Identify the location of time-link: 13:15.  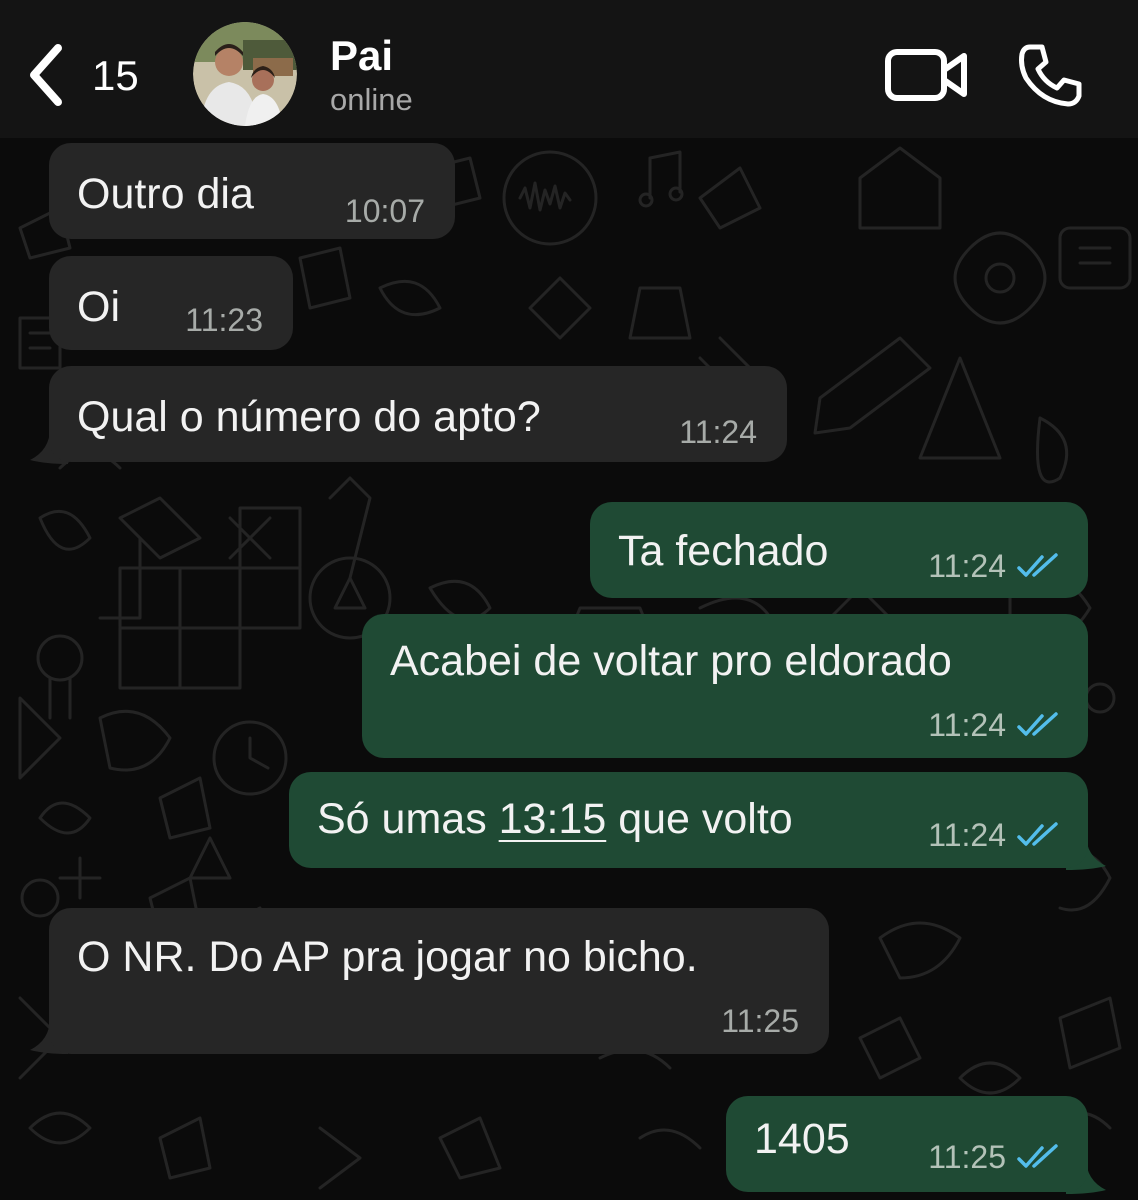
(553, 819).